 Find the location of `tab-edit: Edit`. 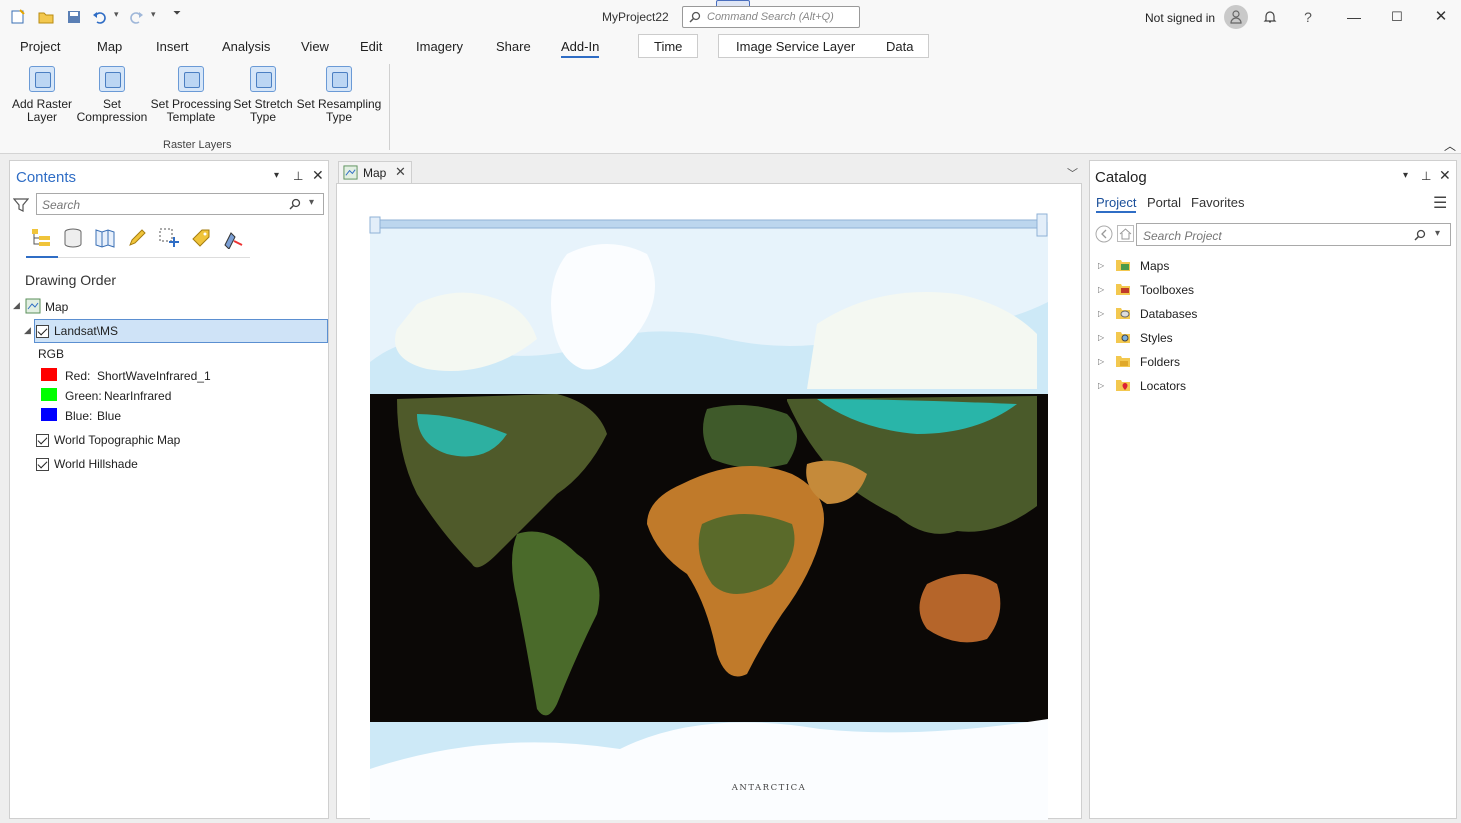

tab-edit: Edit is located at coordinates (371, 46).